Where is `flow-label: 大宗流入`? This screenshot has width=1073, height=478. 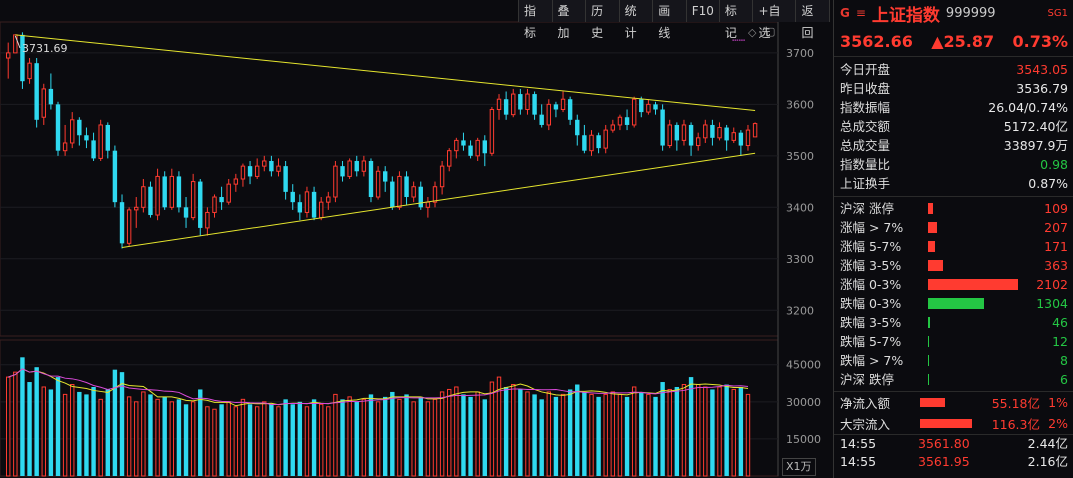 flow-label: 大宗流入 is located at coordinates (865, 424).